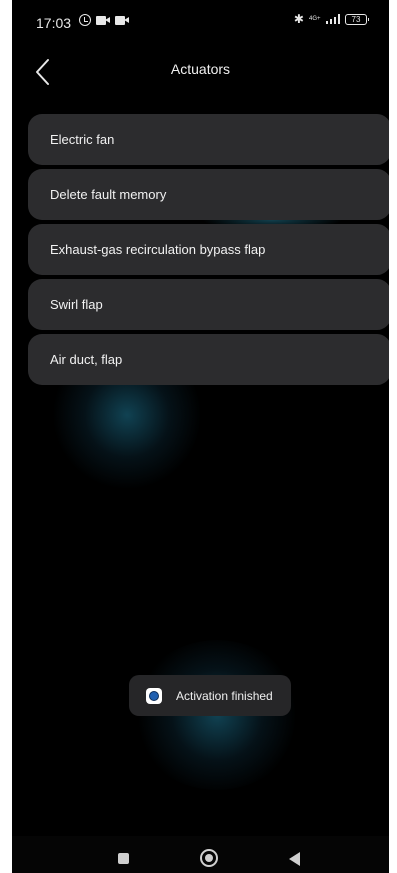 The image size is (397, 873). What do you see at coordinates (82, 139) in the screenshot?
I see `list-item-label: Electric fan` at bounding box center [82, 139].